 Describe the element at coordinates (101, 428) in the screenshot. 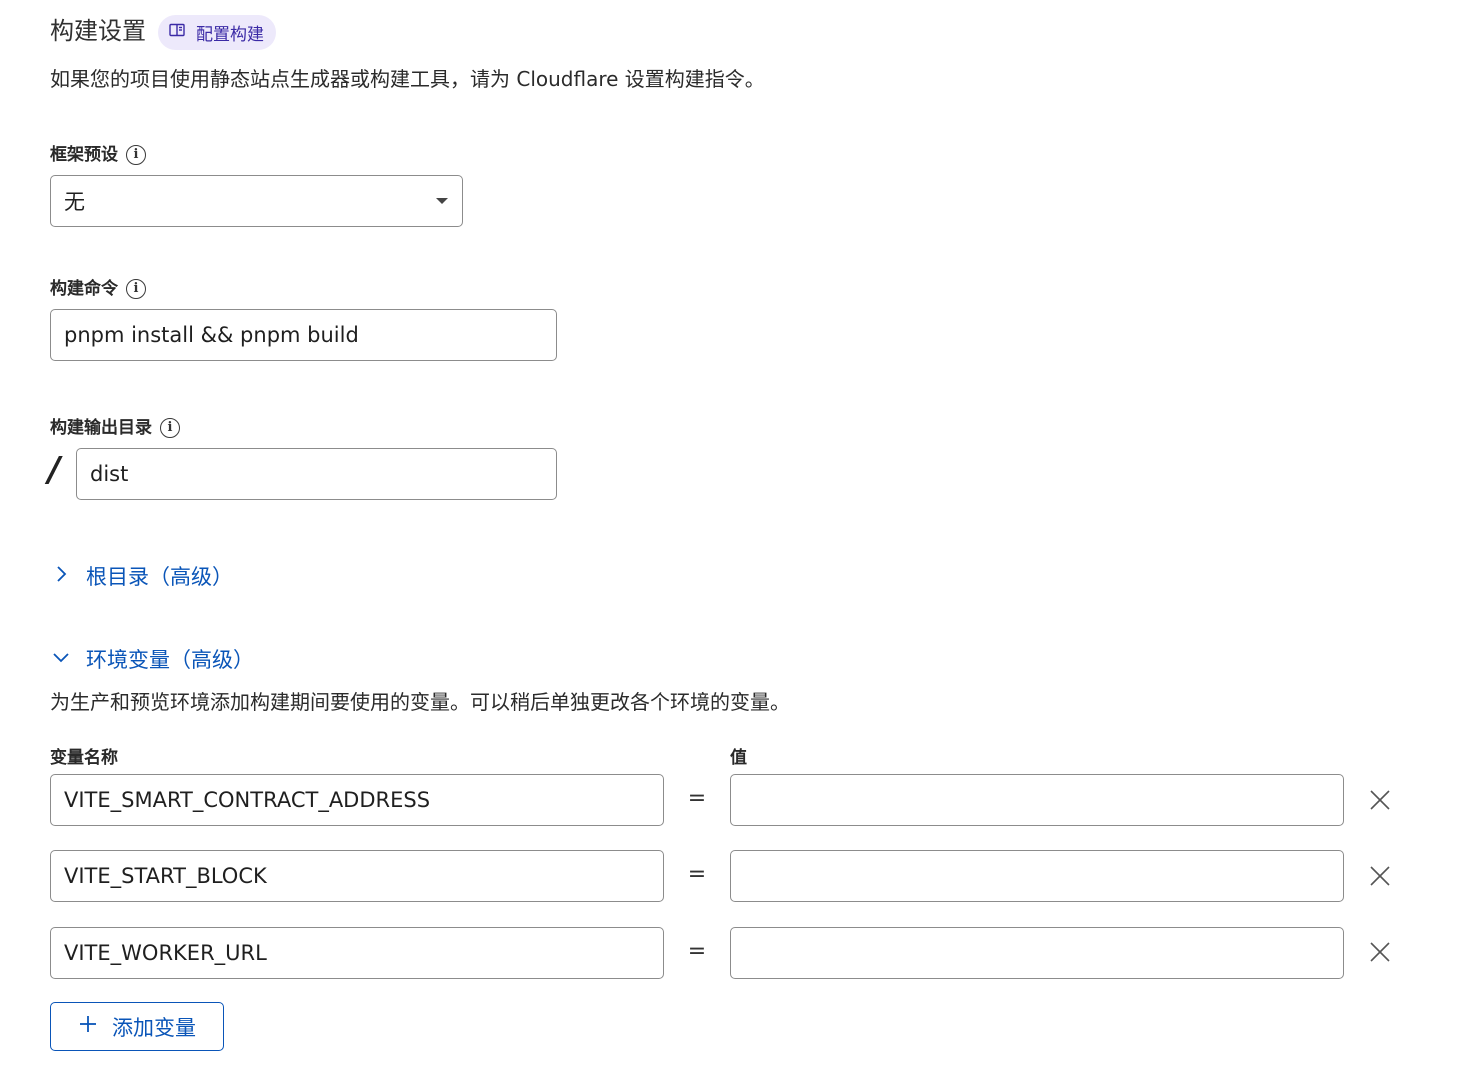

I see `build-output-label-text: 构建输出目录` at that location.